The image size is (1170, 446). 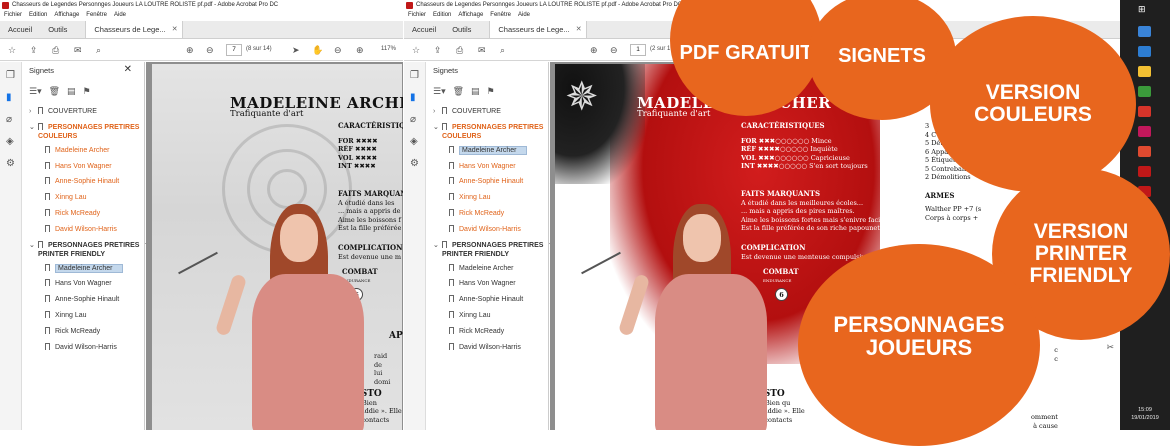 I want to click on zoom-level: 117%, so click(x=388, y=49).